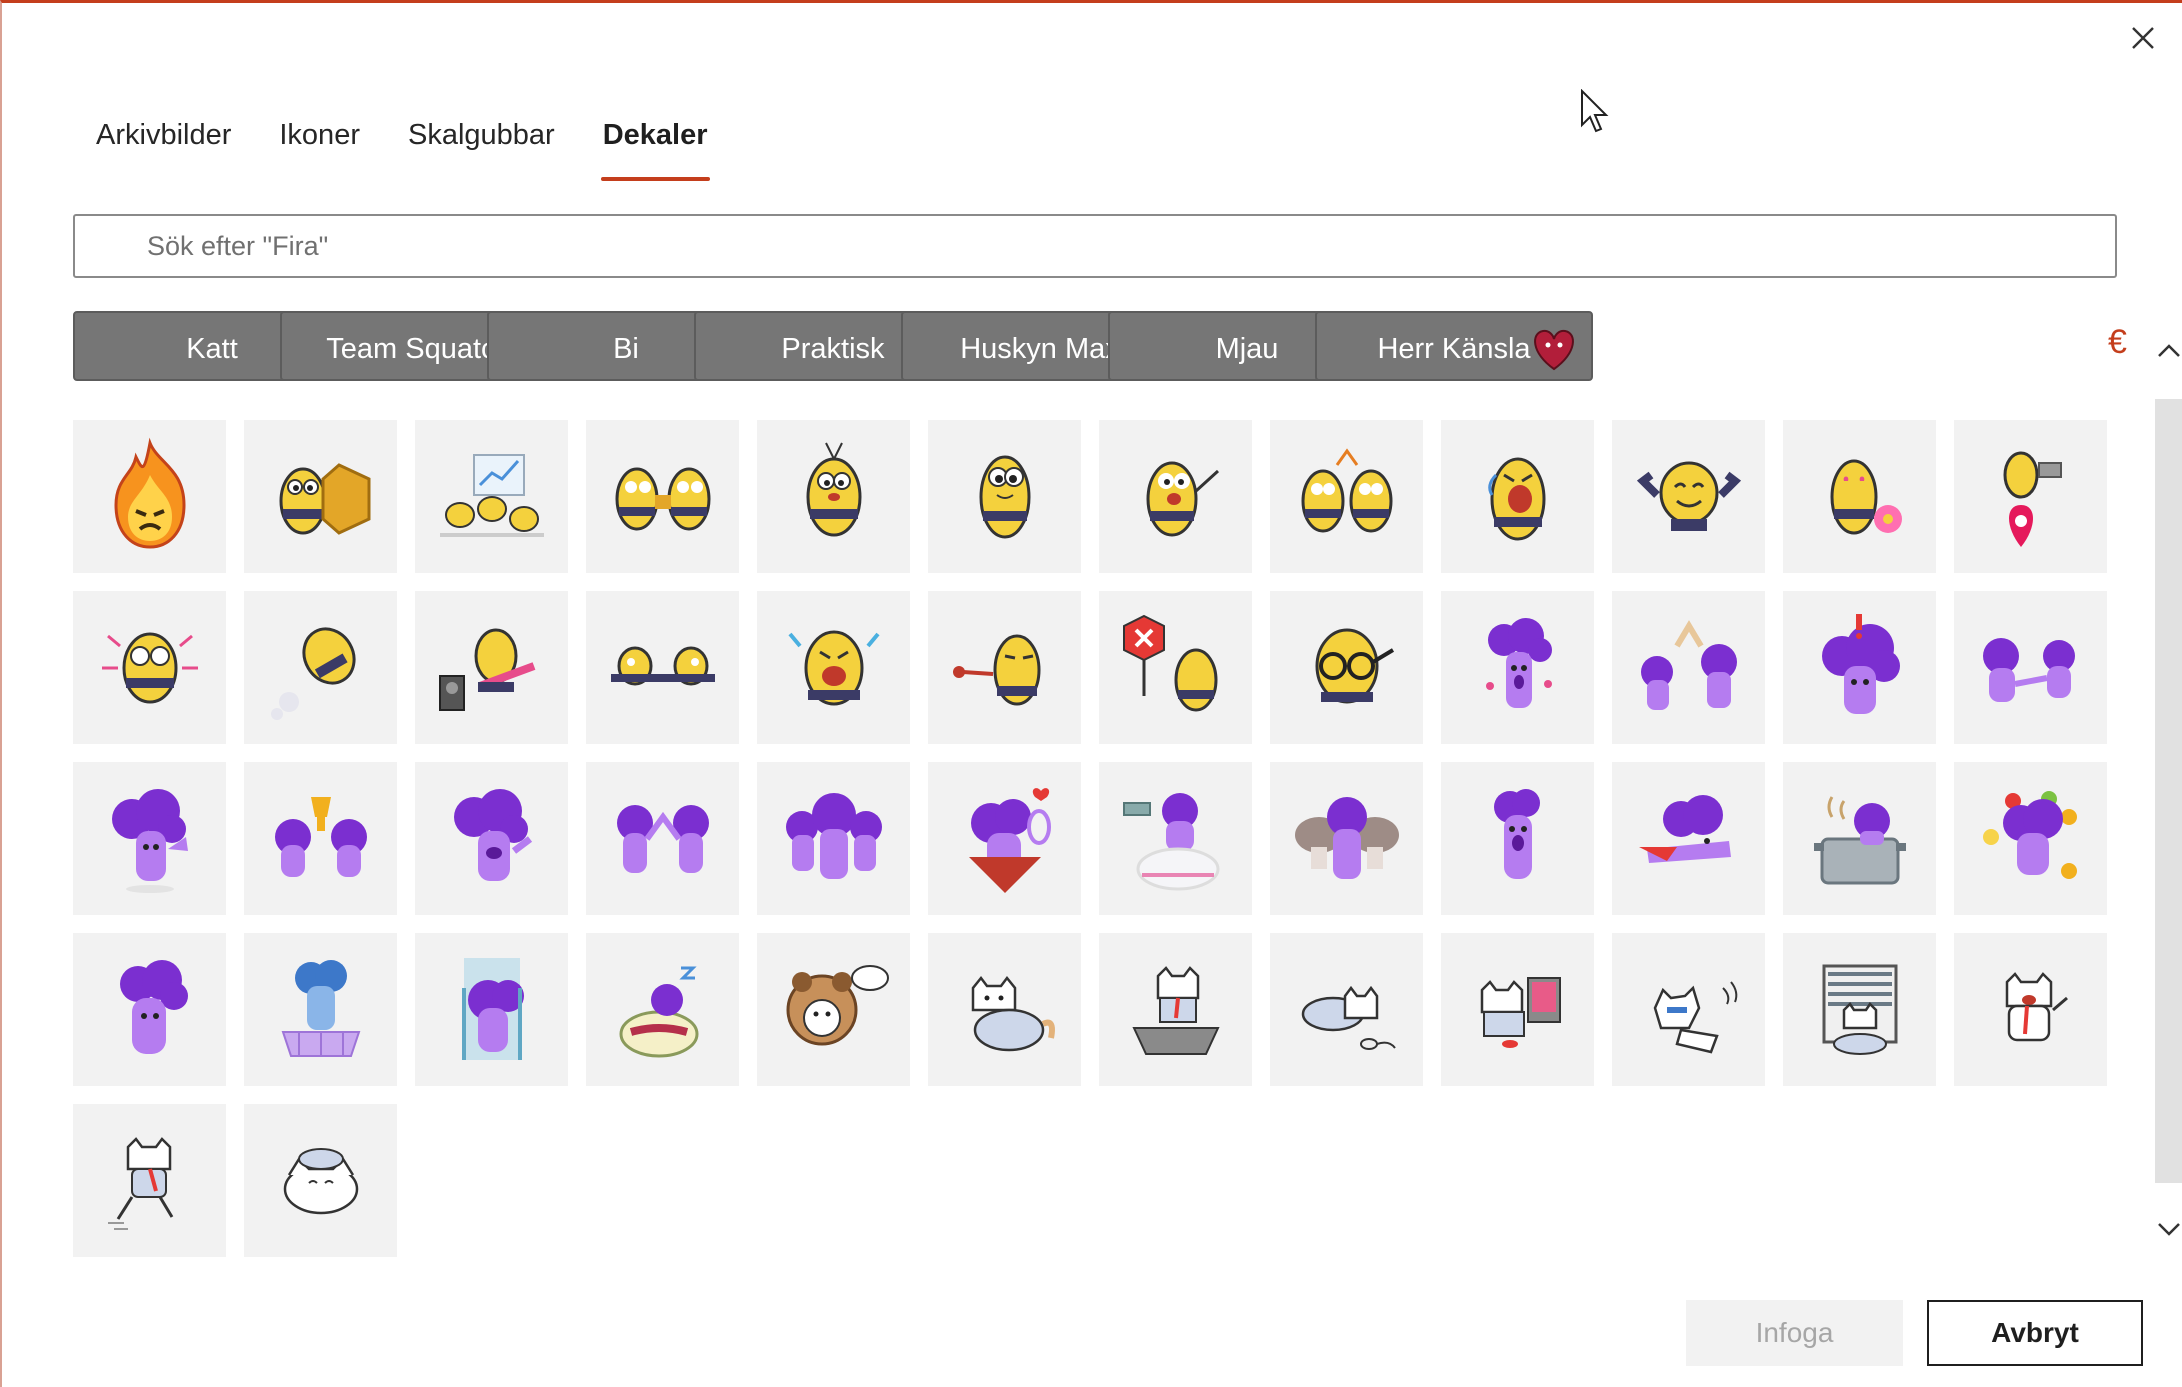 The image size is (2182, 1387). I want to click on close-button, so click(2143, 38).